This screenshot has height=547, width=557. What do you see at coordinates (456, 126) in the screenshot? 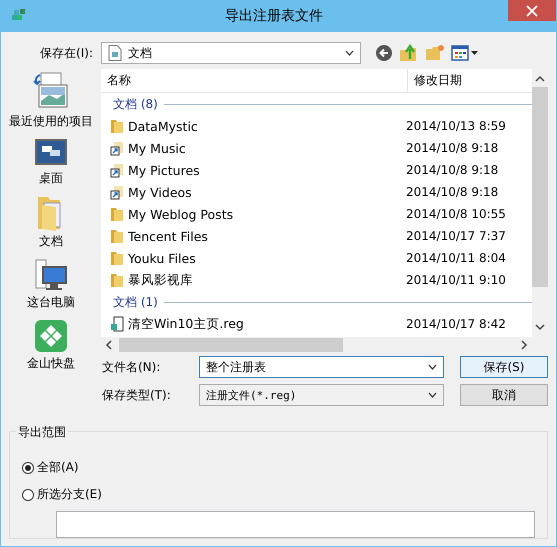
I see `date-cell-text: 2014/10/13 8:59` at bounding box center [456, 126].